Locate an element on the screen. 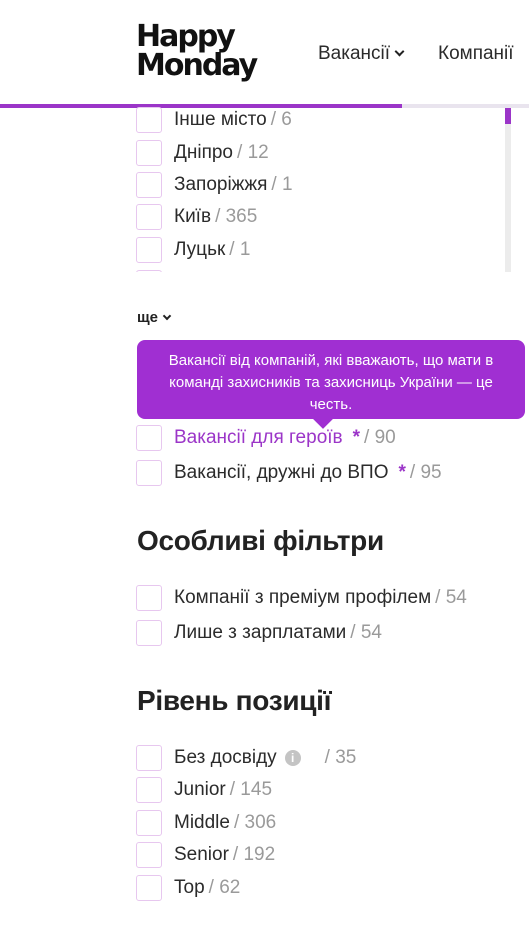 The width and height of the screenshot is (529, 926). city-filter-item: Інше місто / 6 is located at coordinates (214, 120).